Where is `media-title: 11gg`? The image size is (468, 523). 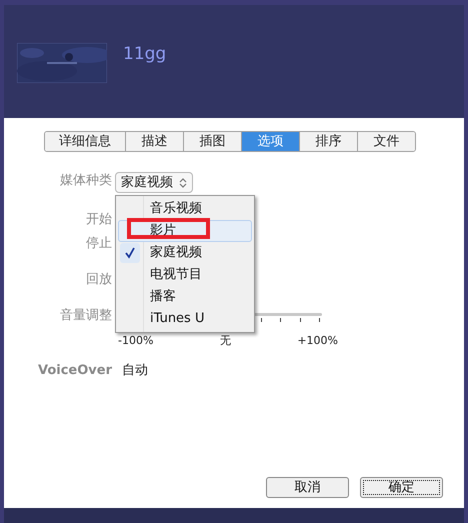 media-title: 11gg is located at coordinates (144, 54).